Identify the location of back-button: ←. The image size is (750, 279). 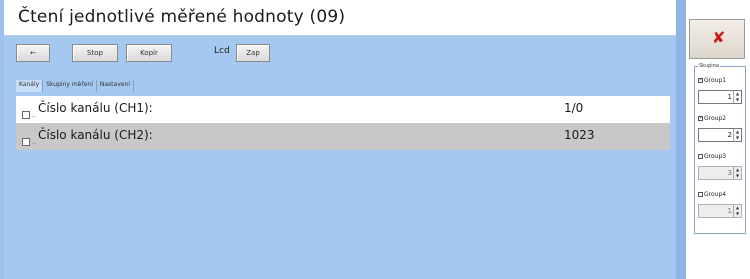
(33, 53).